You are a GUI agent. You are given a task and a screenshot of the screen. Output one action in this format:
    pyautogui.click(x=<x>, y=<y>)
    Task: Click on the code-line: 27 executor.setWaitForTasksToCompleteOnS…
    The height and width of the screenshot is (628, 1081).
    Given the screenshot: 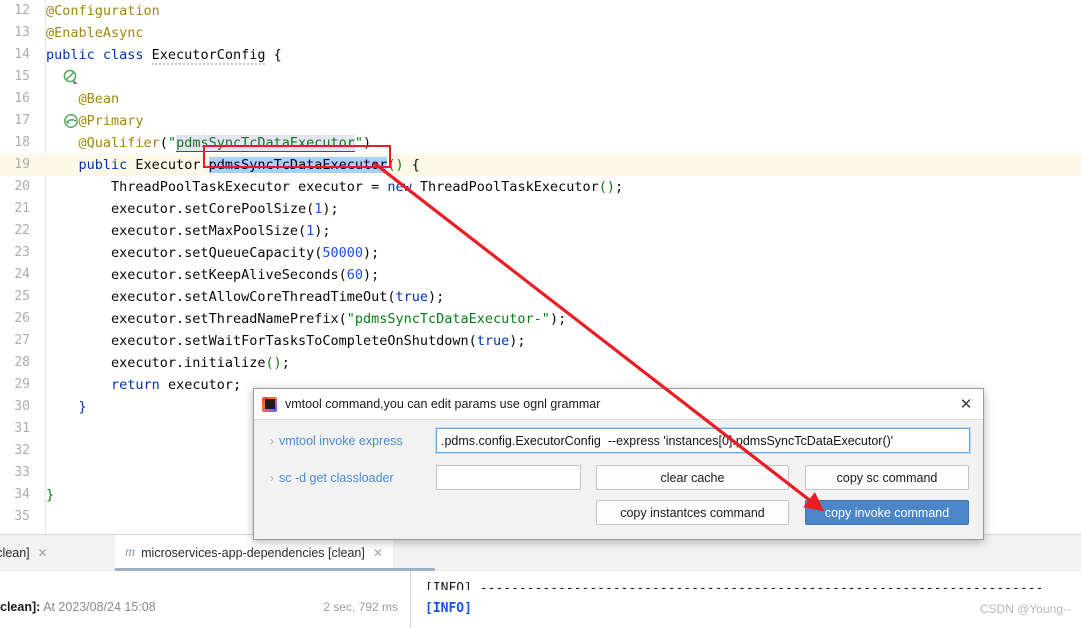 What is the action you would take?
    pyautogui.click(x=540, y=341)
    